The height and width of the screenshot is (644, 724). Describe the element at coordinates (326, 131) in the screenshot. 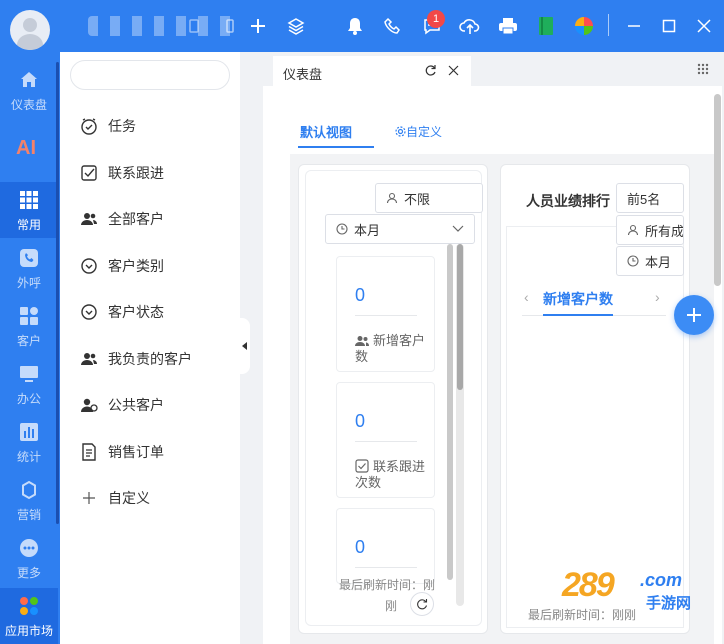

I see `tab-default-view: 默认视图` at that location.